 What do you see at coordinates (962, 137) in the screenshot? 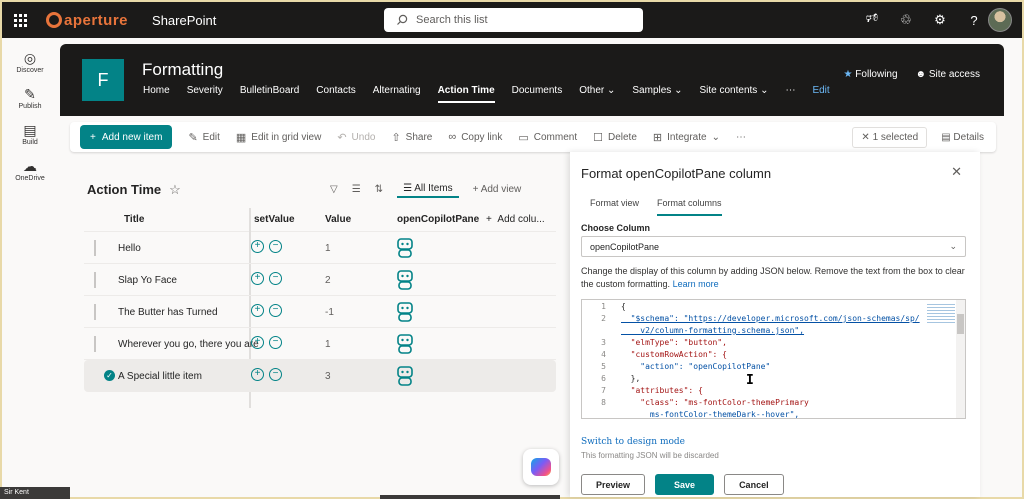
I see `details-button: ▤ Details` at bounding box center [962, 137].